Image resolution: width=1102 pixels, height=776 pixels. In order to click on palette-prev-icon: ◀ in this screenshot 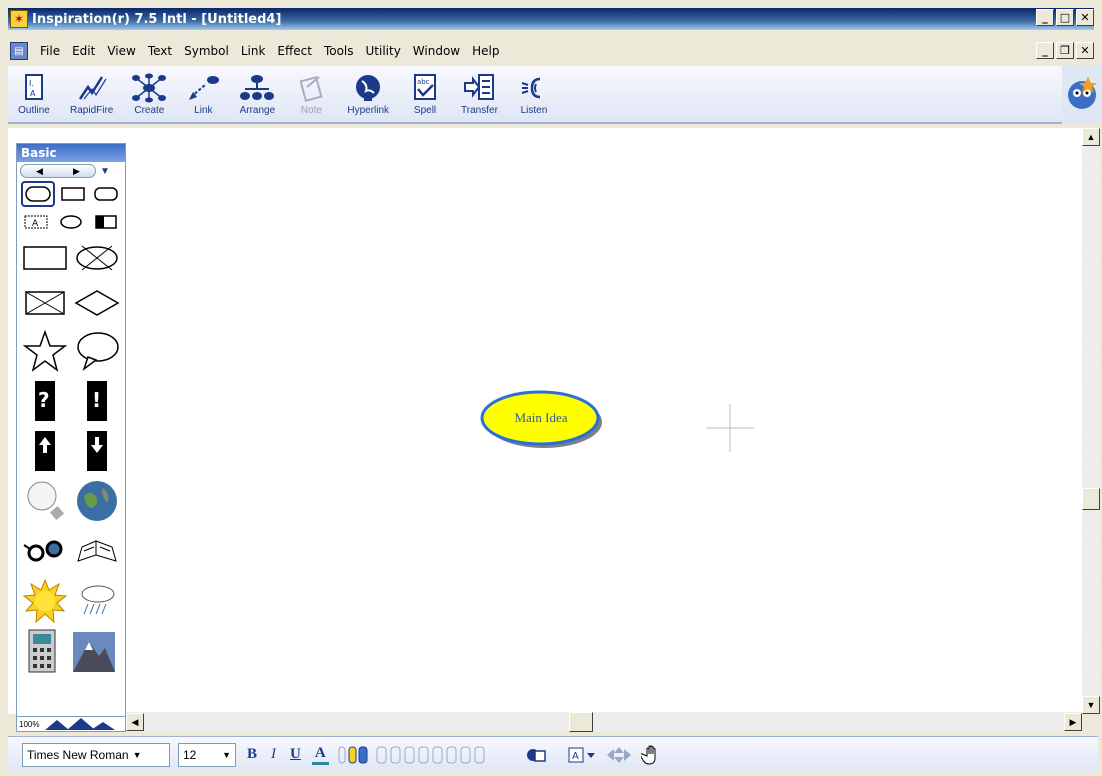, I will do `click(39, 171)`.